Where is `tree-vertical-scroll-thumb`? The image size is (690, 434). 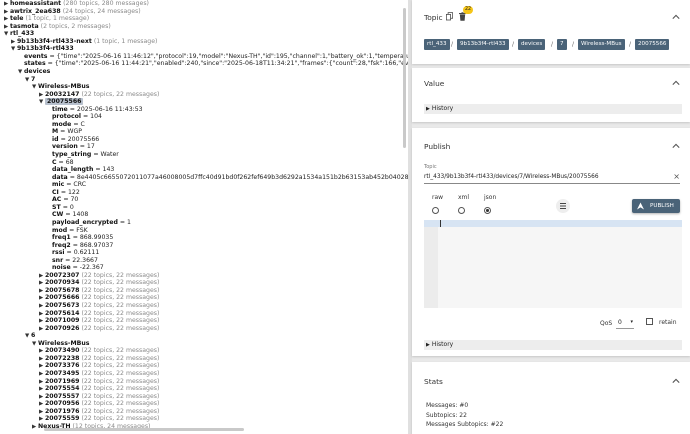
tree-vertical-scroll-thumb is located at coordinates (404, 78).